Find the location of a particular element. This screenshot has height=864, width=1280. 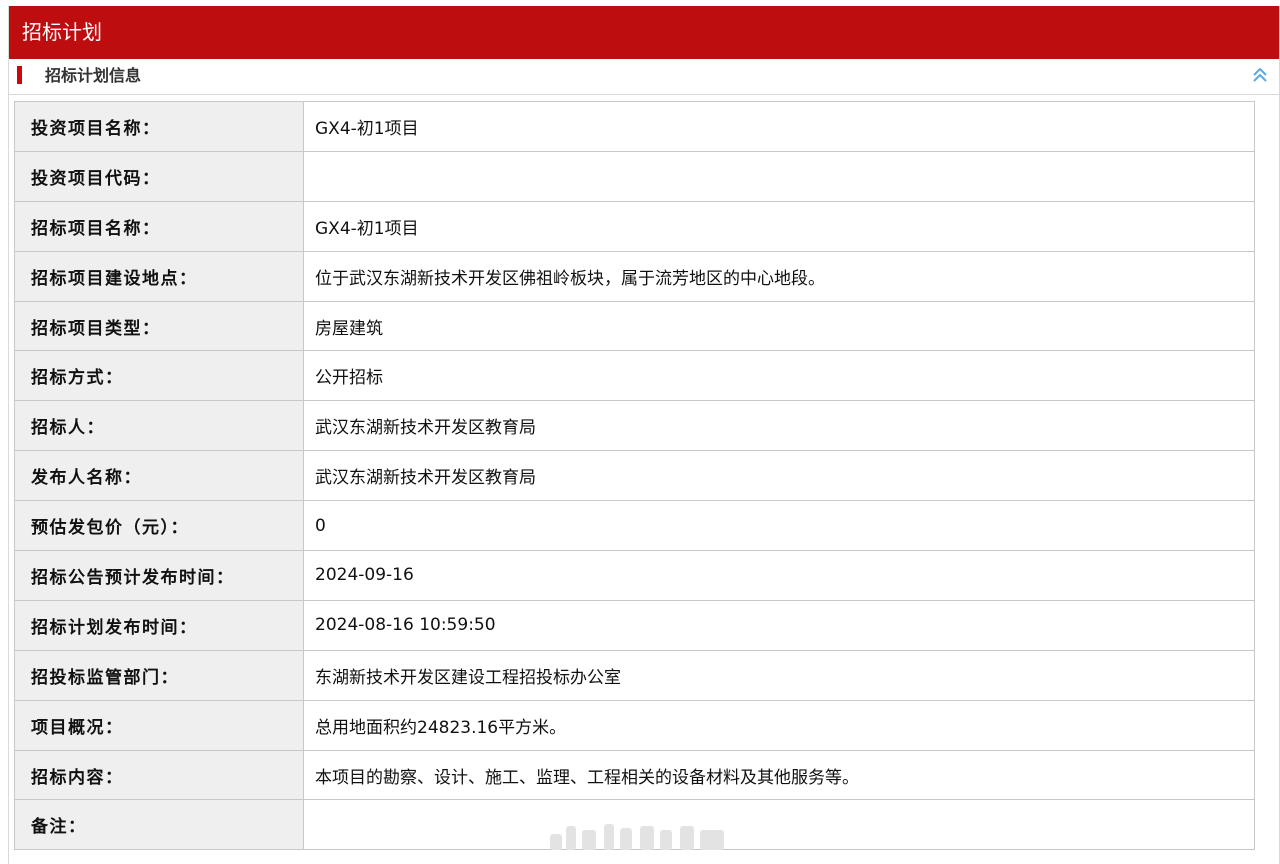

section-title: 招标计划信息 is located at coordinates (93, 75).